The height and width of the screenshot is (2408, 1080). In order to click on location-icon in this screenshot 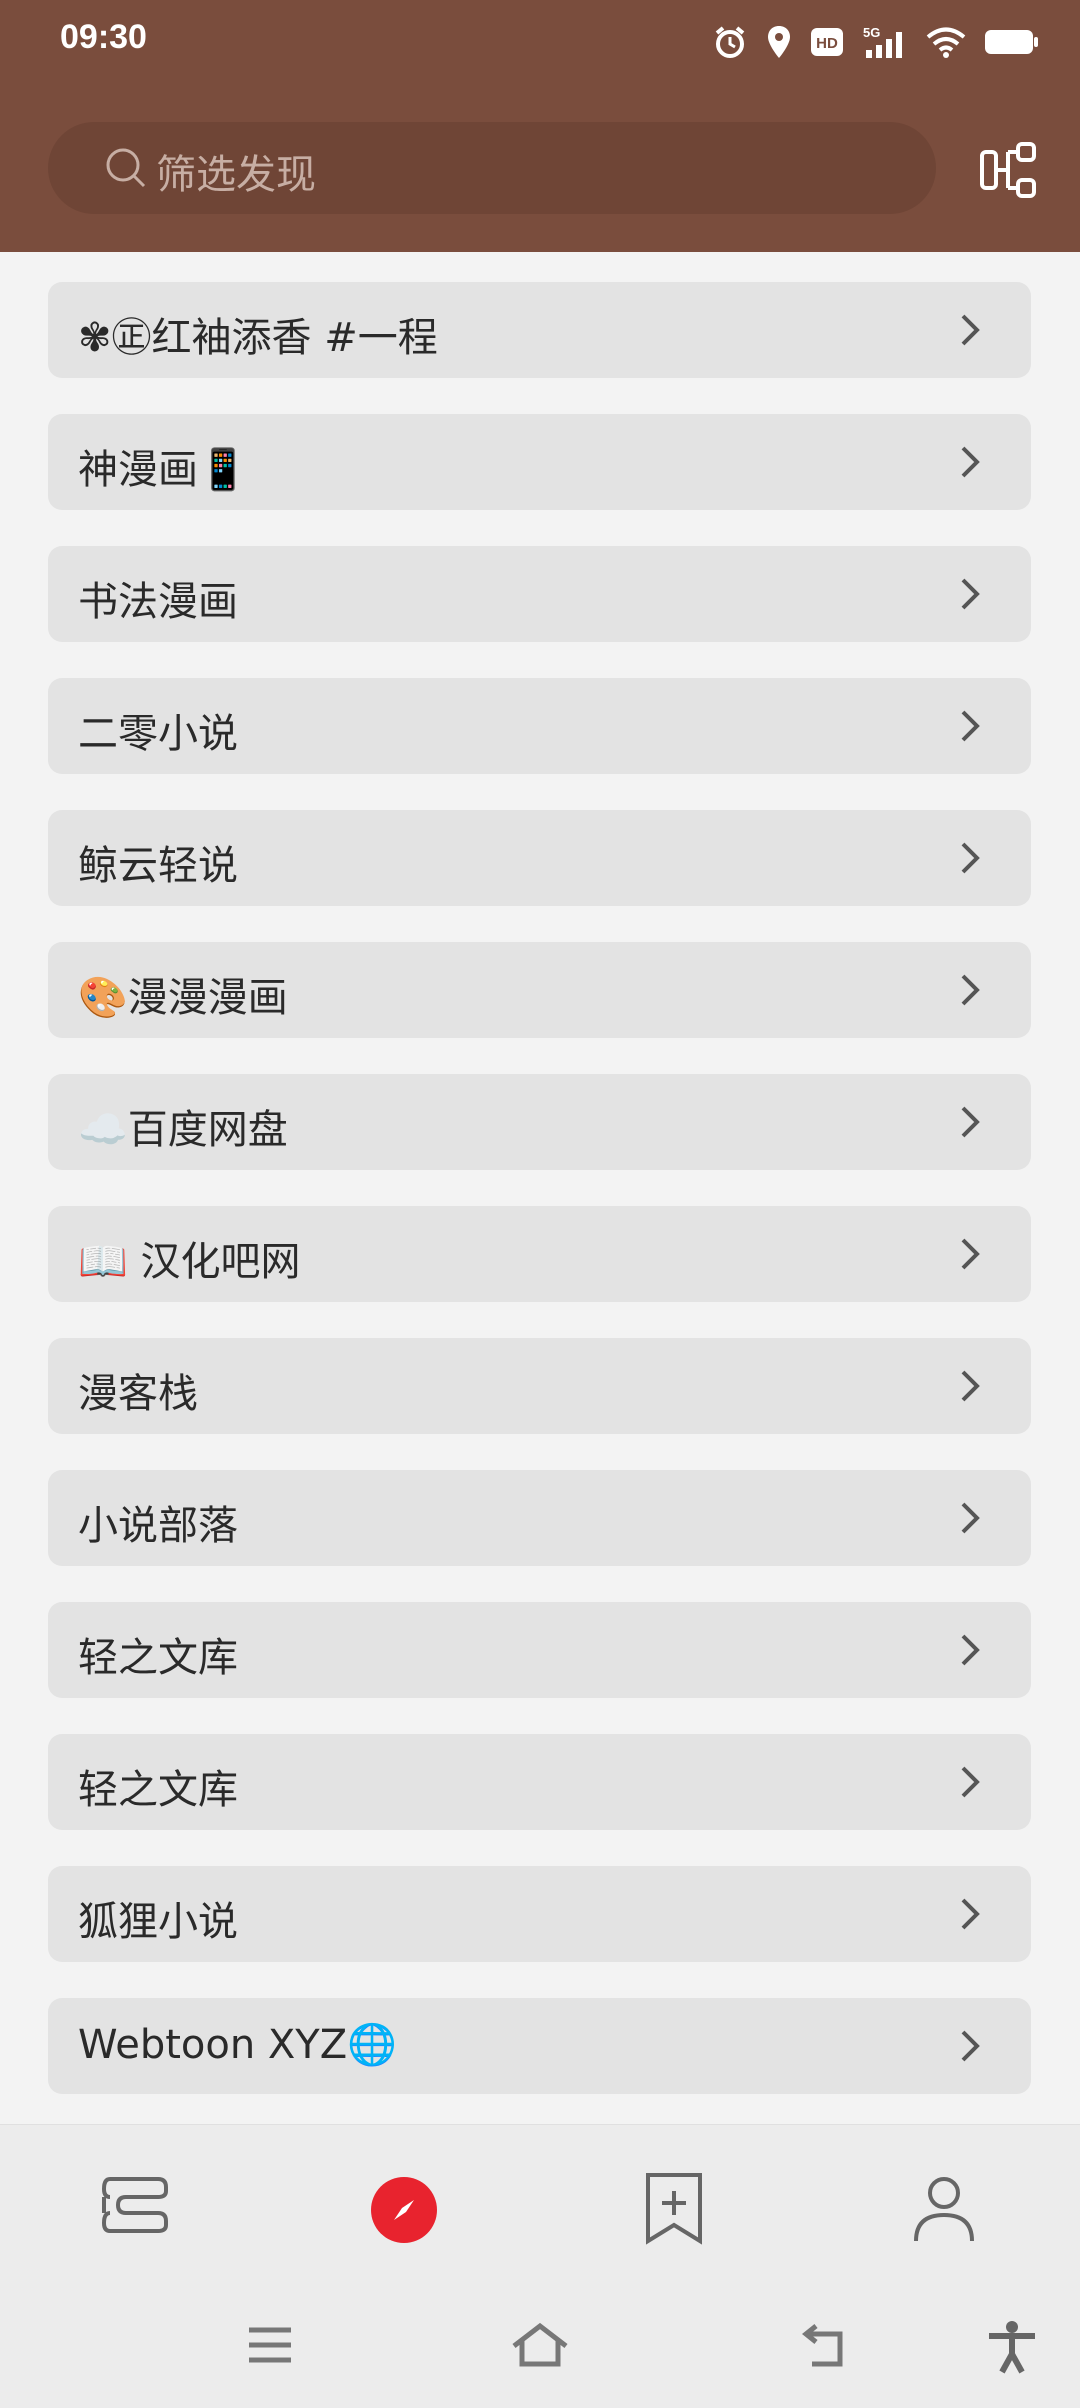, I will do `click(779, 42)`.